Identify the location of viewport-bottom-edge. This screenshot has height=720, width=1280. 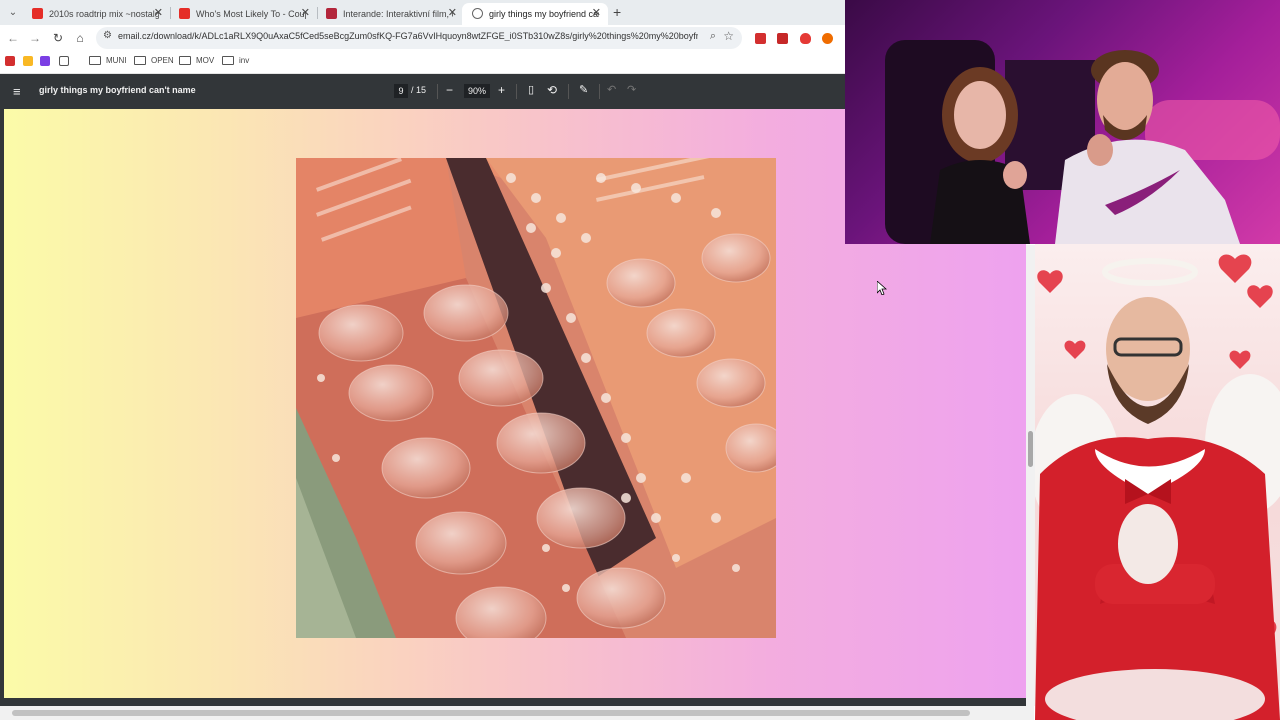
(513, 702).